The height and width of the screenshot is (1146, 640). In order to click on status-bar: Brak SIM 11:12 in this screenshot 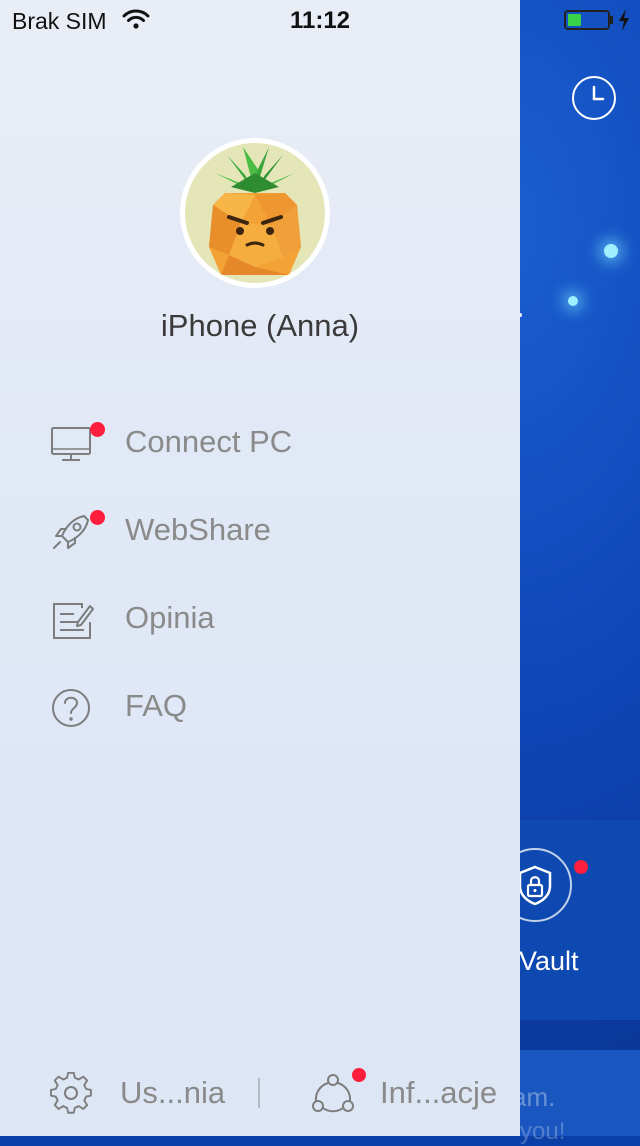, I will do `click(320, 20)`.